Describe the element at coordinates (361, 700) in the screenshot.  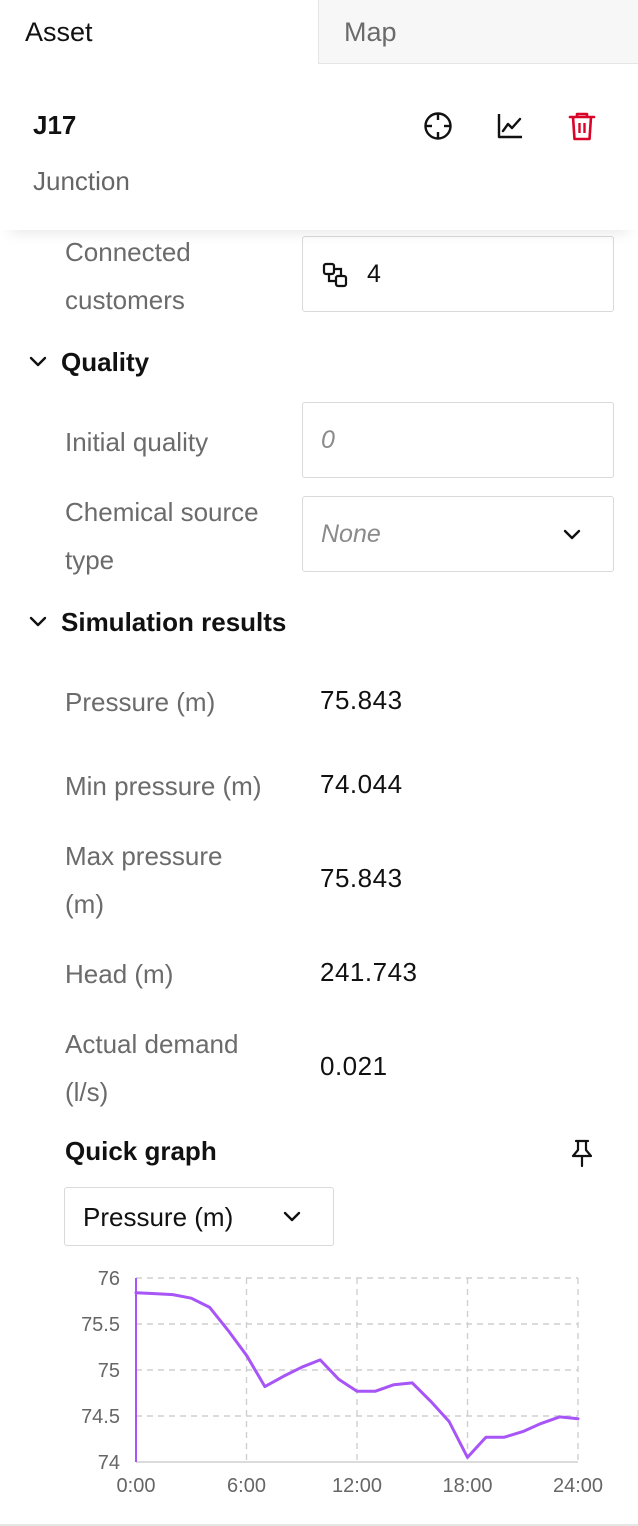
I see `pressure-value: 75.843` at that location.